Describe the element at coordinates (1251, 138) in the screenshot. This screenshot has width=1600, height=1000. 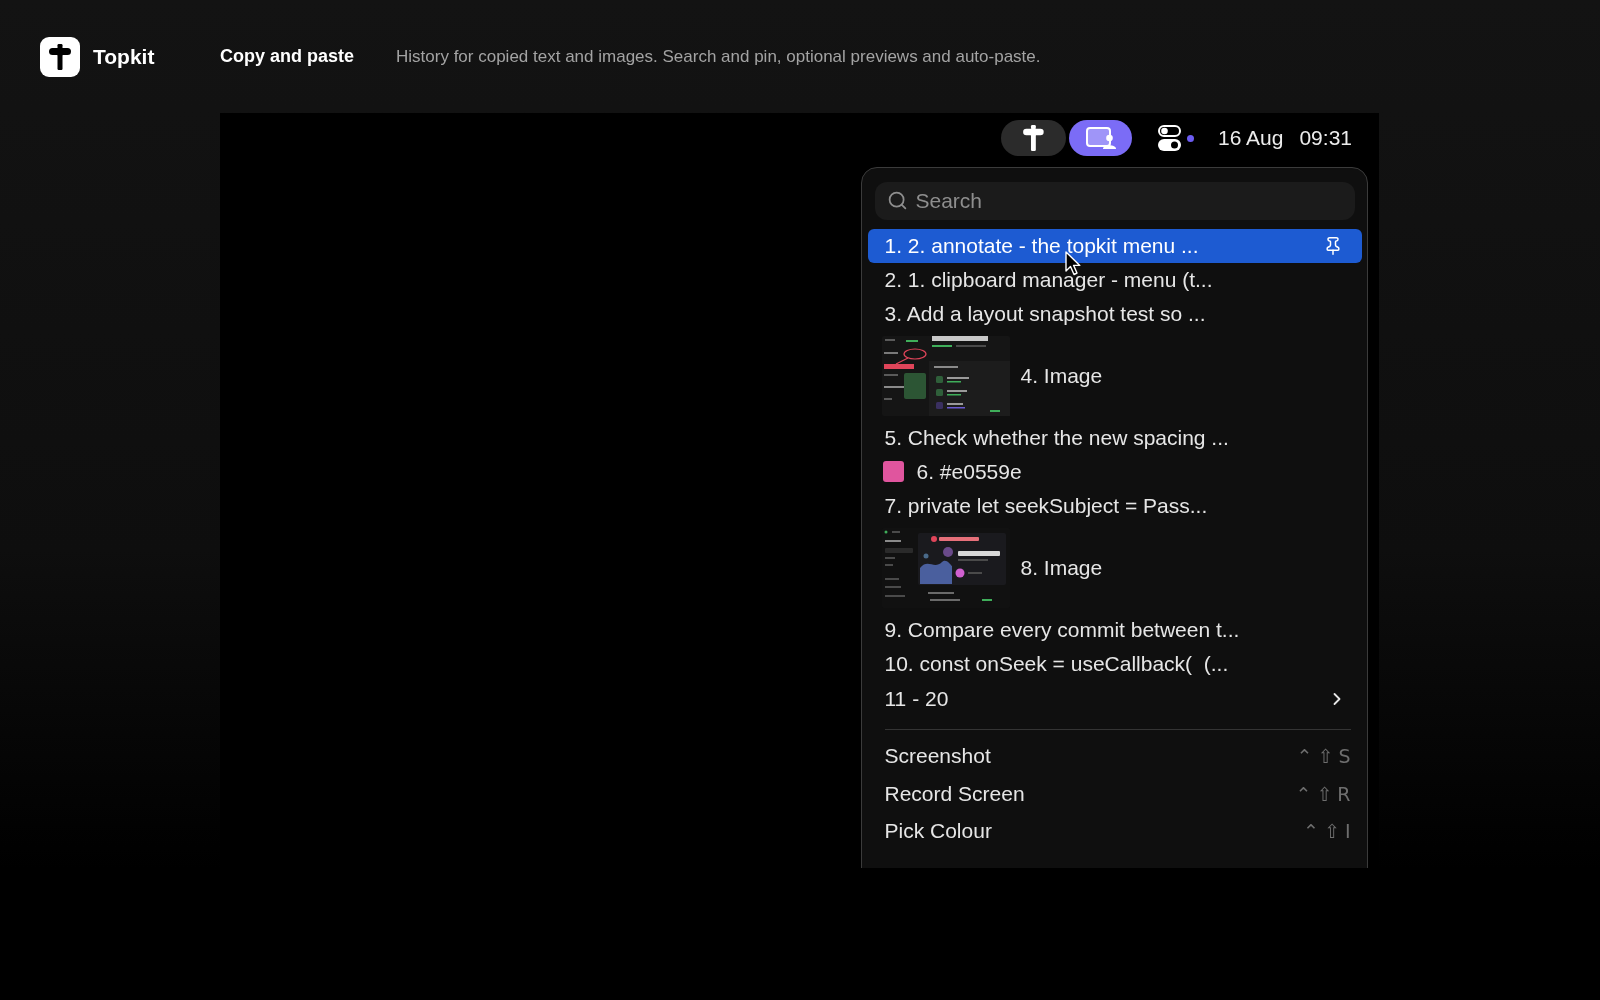
I see `menu-bar-date: 16 Aug` at that location.